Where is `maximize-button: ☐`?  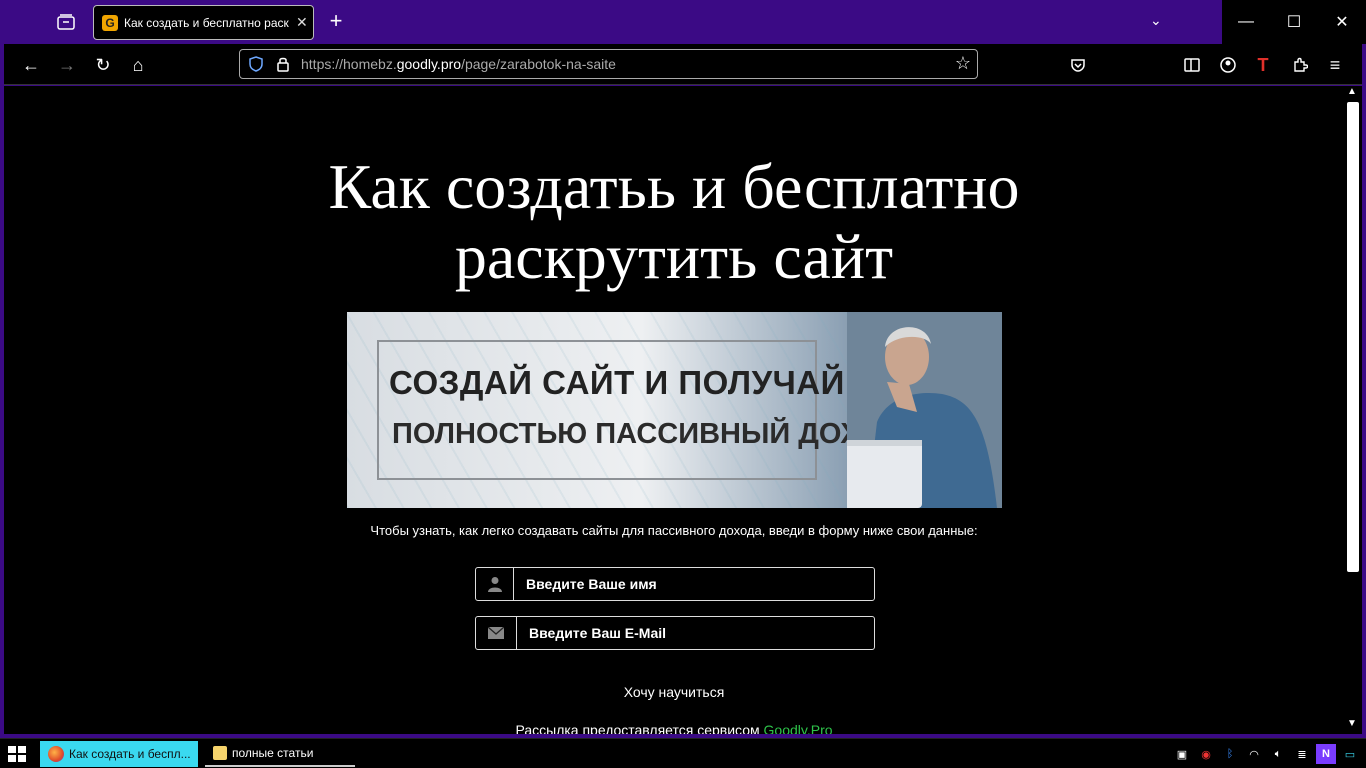 maximize-button: ☐ is located at coordinates (1294, 22).